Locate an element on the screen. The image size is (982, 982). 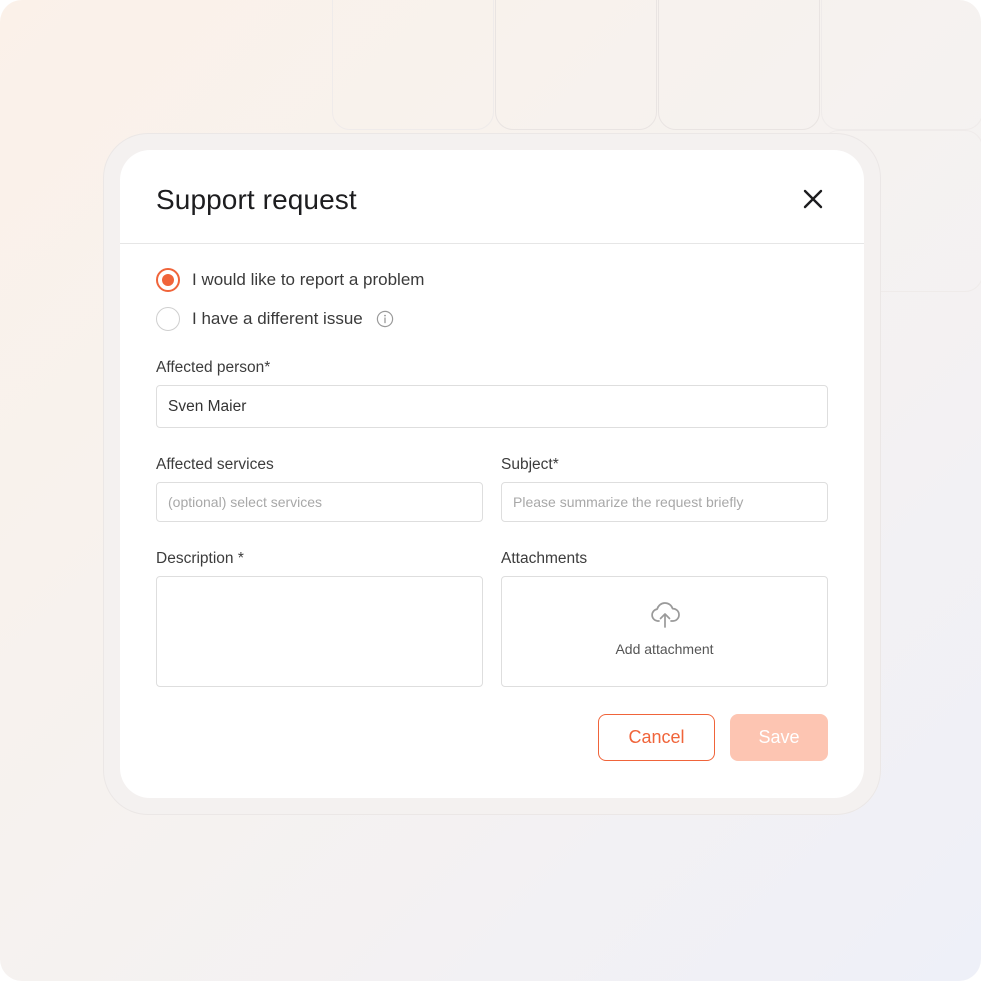
info-icon is located at coordinates (385, 319).